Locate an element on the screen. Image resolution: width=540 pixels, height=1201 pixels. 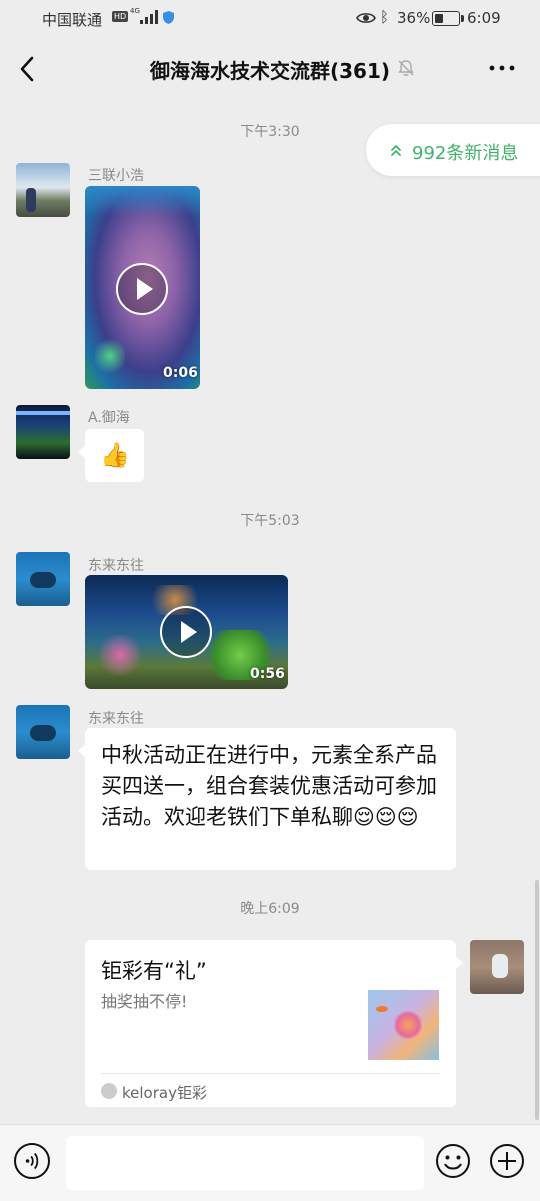
input-bar is located at coordinates (270, 1162).